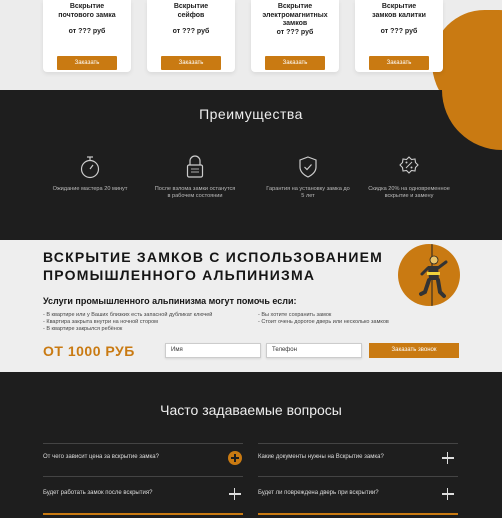 Image resolution: width=502 pixels, height=518 pixels. Describe the element at coordinates (414, 350) in the screenshot. I see `request-call-button: Заказать звонок` at that location.